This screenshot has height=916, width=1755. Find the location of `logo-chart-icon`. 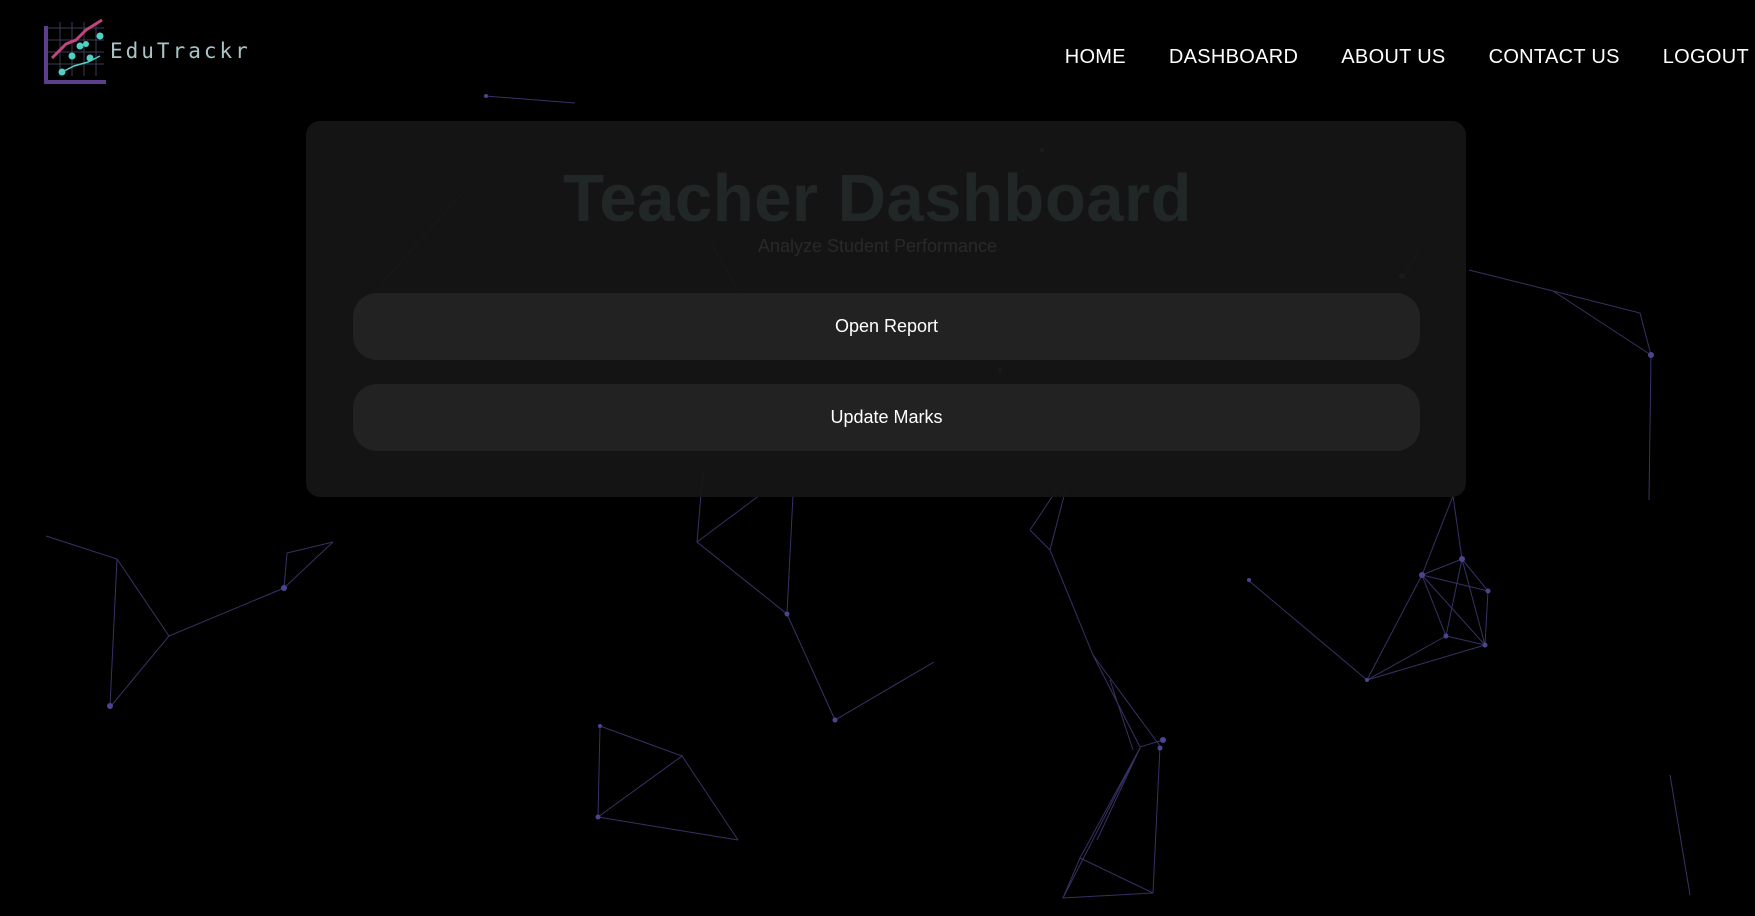

logo-chart-icon is located at coordinates (75, 51).